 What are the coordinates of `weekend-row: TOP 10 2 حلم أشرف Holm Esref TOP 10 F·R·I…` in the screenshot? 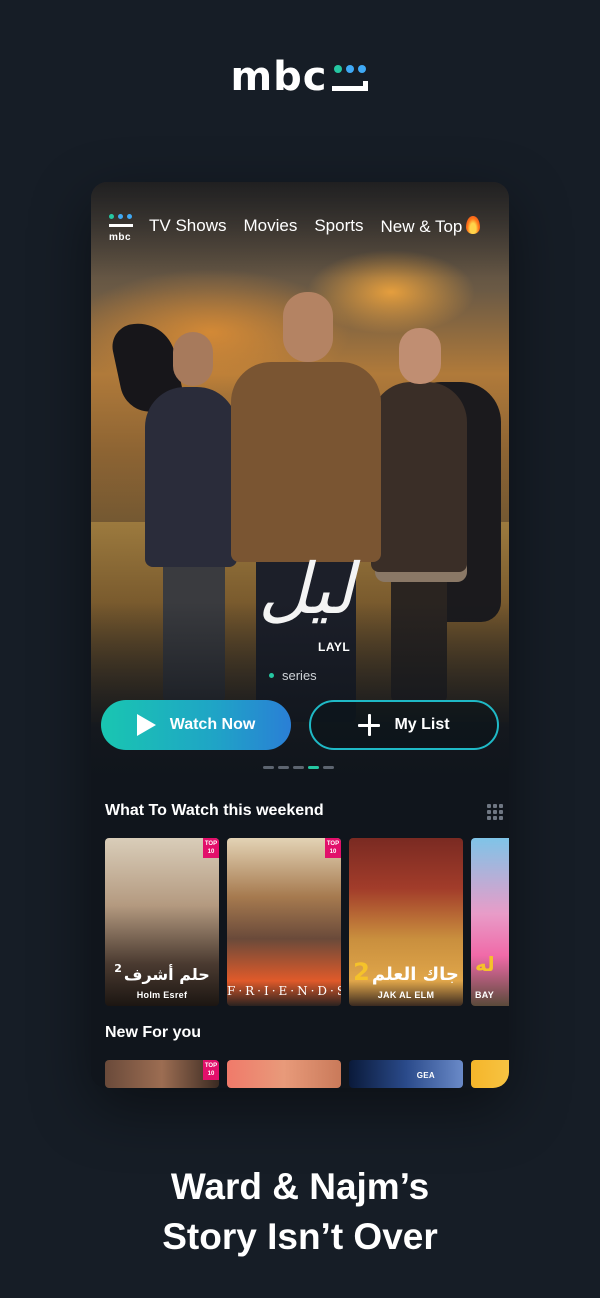 It's located at (307, 922).